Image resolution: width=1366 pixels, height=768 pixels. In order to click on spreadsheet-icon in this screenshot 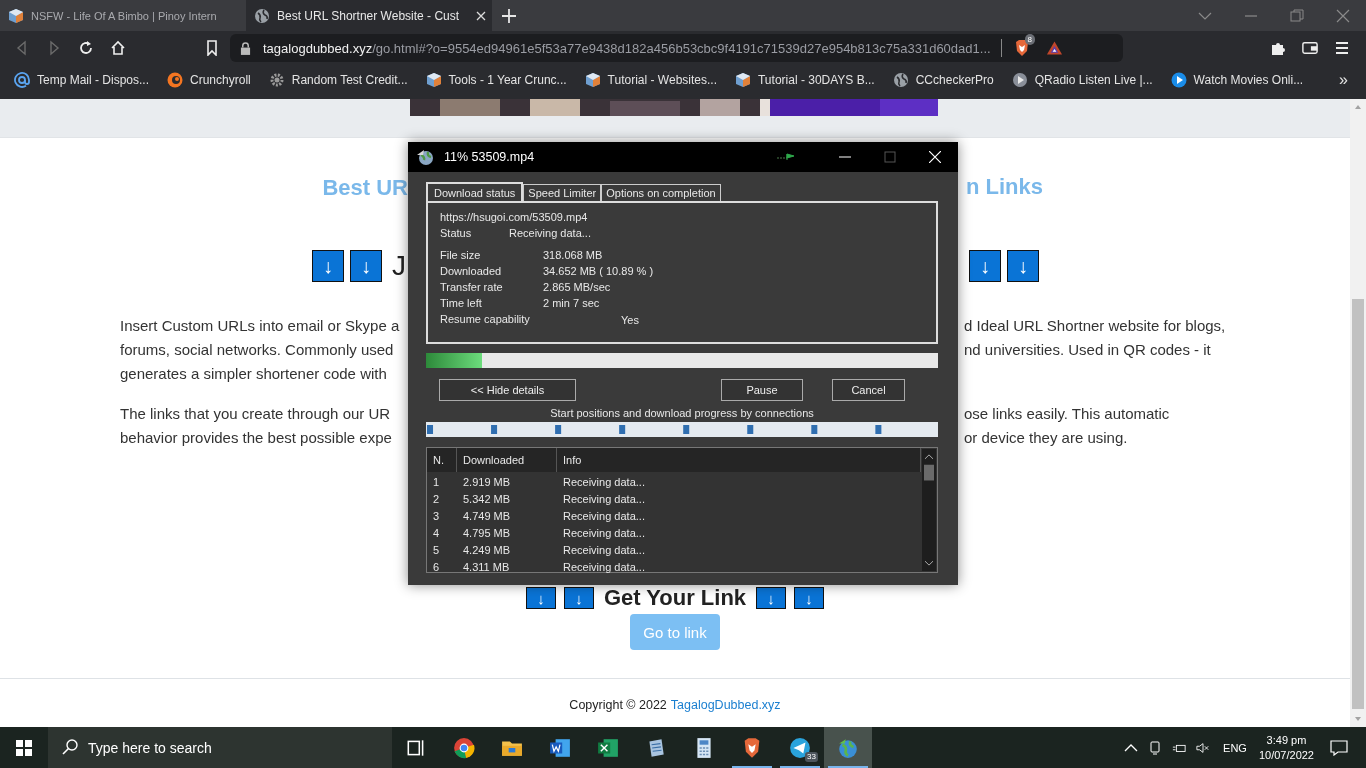, I will do `click(608, 747)`.